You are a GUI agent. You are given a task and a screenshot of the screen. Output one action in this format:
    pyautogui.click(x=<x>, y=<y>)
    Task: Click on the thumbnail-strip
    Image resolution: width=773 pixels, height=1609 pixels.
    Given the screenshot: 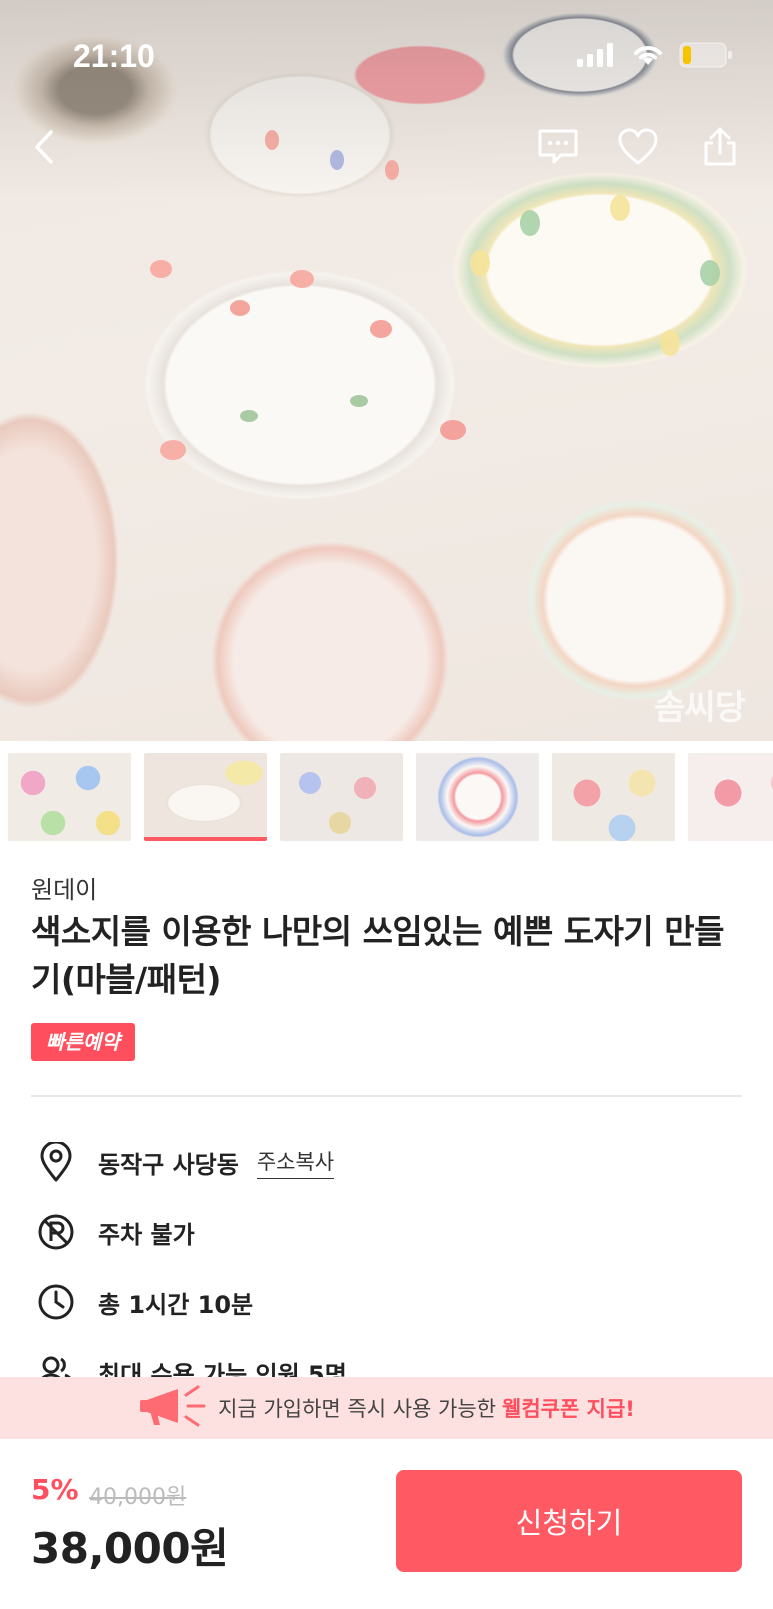 What is the action you would take?
    pyautogui.click(x=386, y=797)
    